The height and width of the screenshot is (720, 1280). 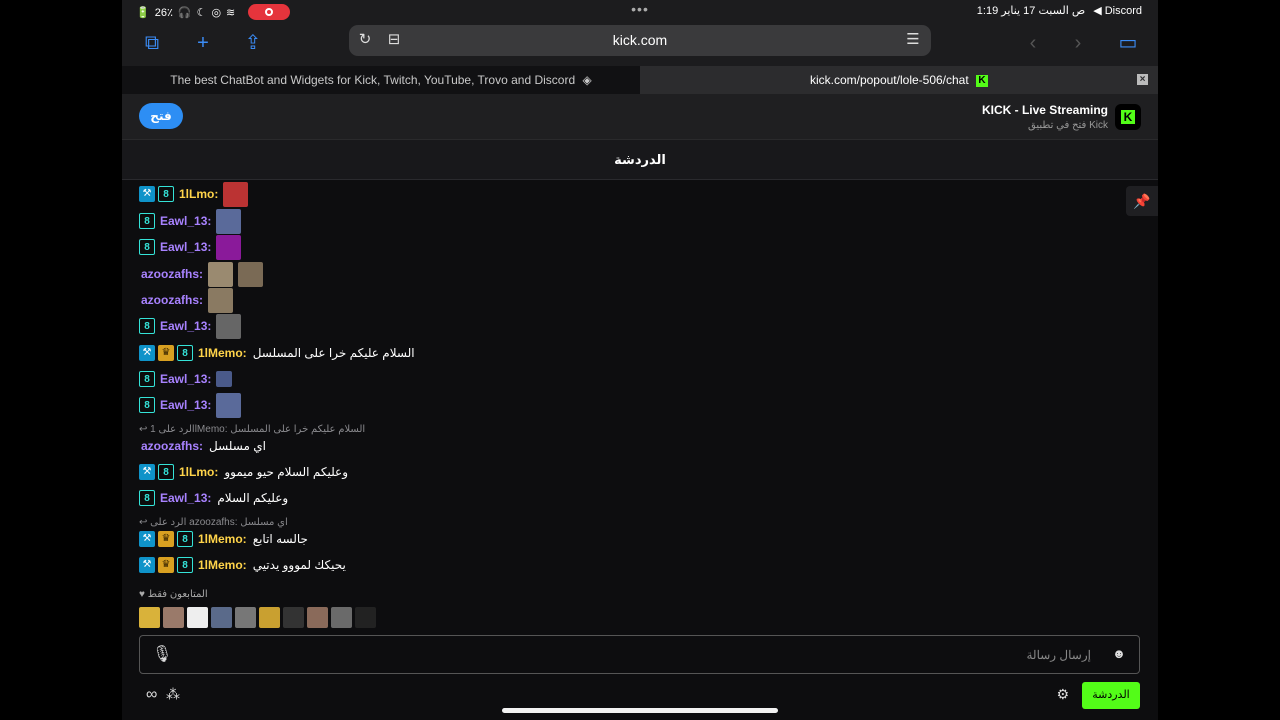 What do you see at coordinates (640, 710) in the screenshot?
I see `home-indicator` at bounding box center [640, 710].